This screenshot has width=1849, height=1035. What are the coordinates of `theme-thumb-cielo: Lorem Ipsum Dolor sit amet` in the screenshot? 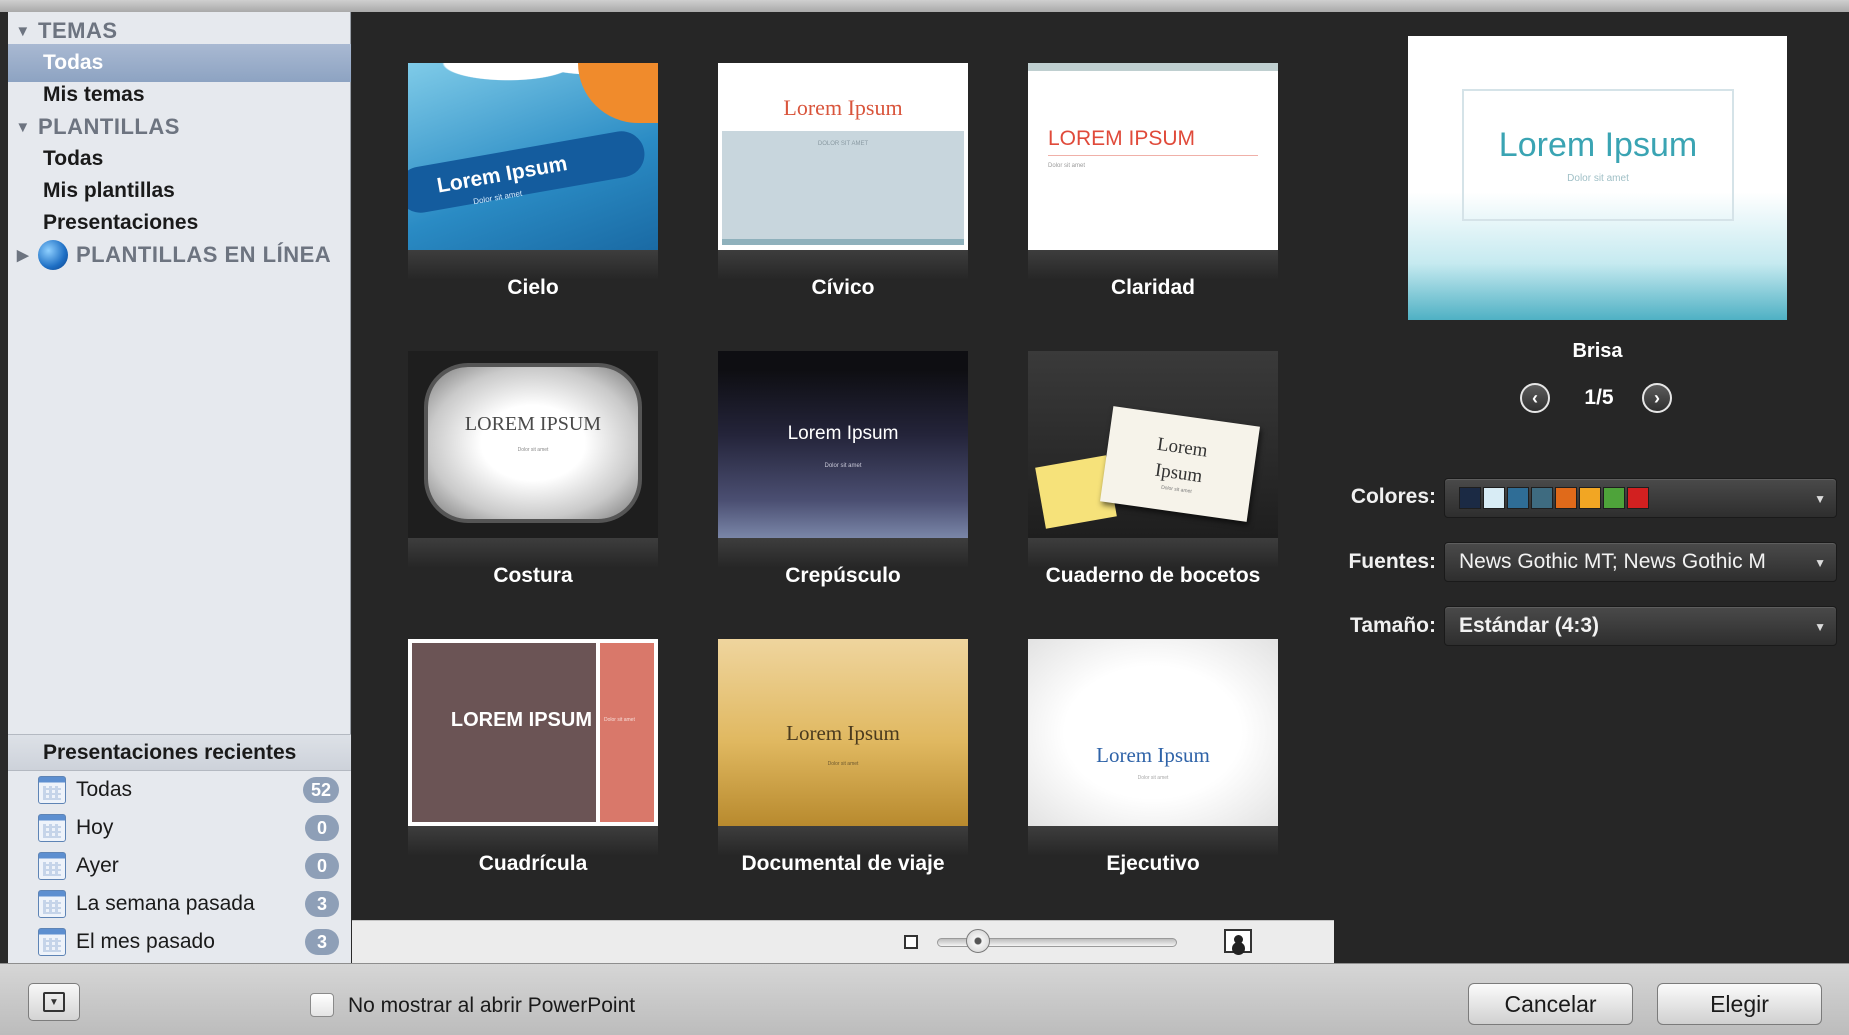 It's located at (533, 156).